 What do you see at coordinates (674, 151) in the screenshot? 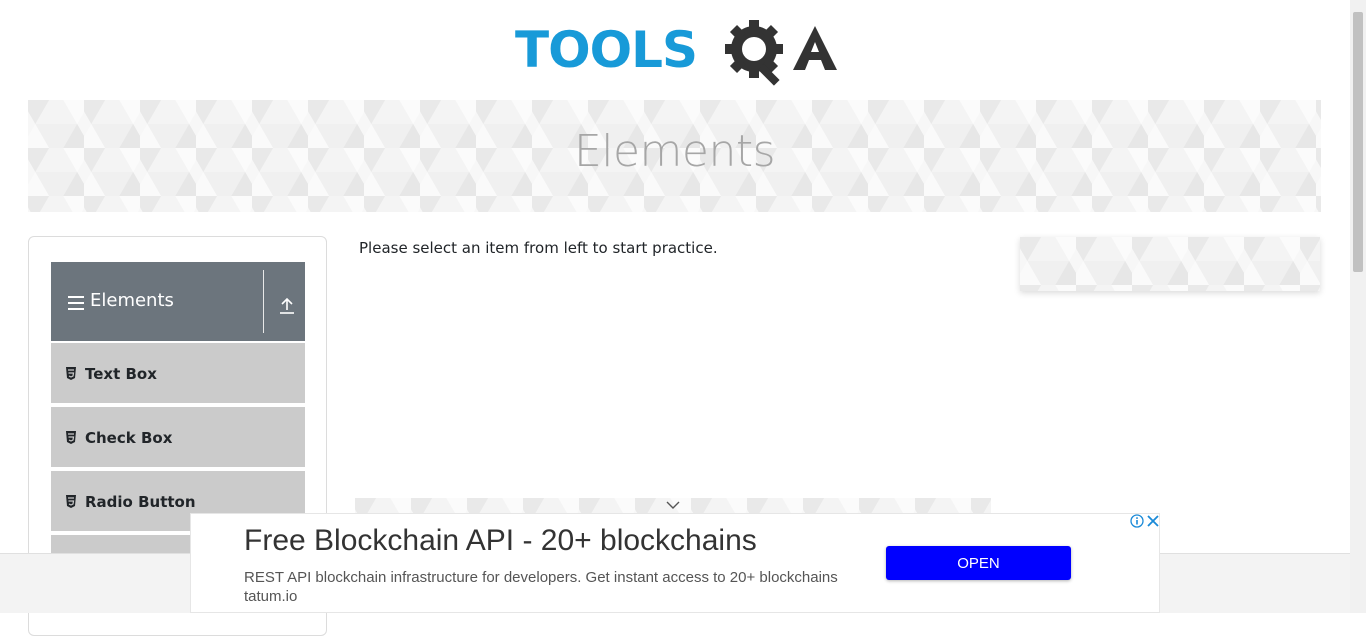
I see `page-title: Elements` at bounding box center [674, 151].